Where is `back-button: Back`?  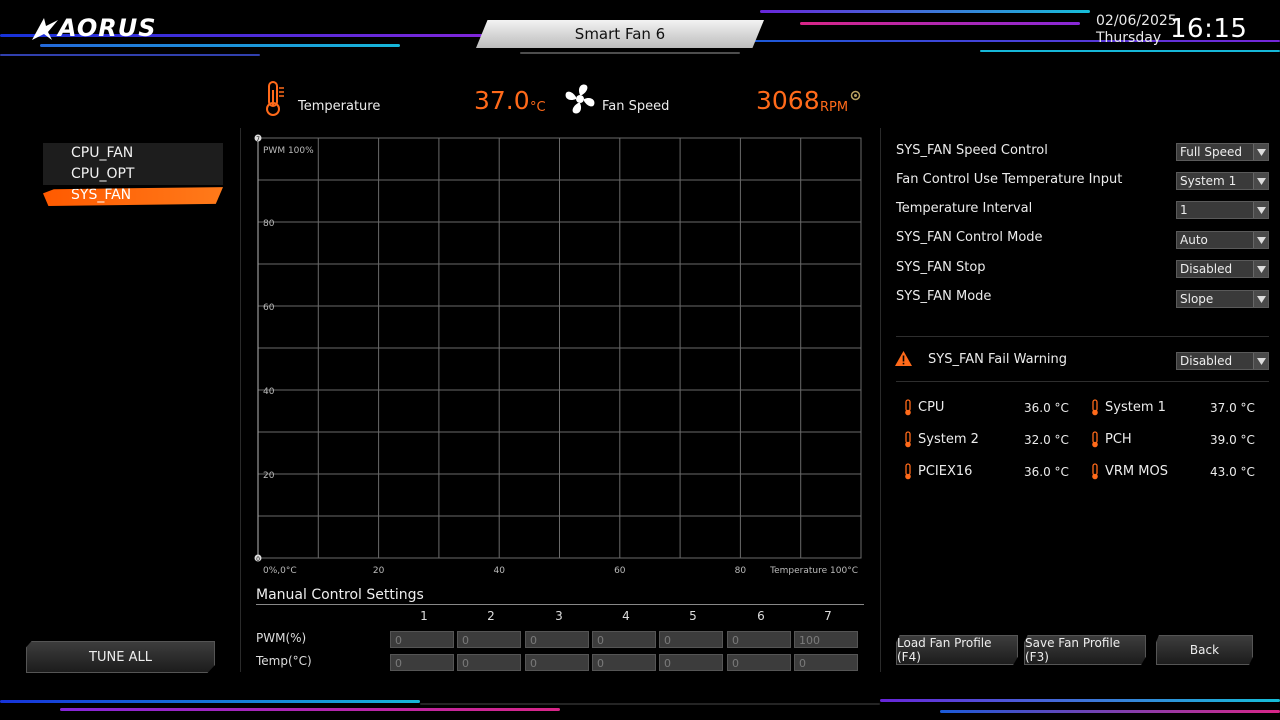
back-button: Back is located at coordinates (1204, 650).